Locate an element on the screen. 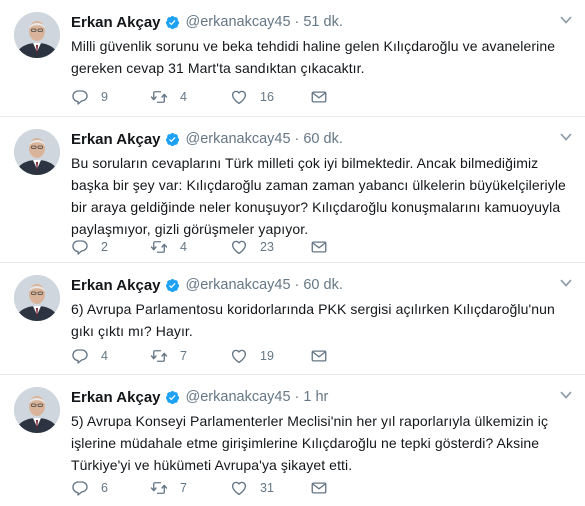 This screenshot has width=585, height=506. reply-button: 2 is located at coordinates (110, 247).